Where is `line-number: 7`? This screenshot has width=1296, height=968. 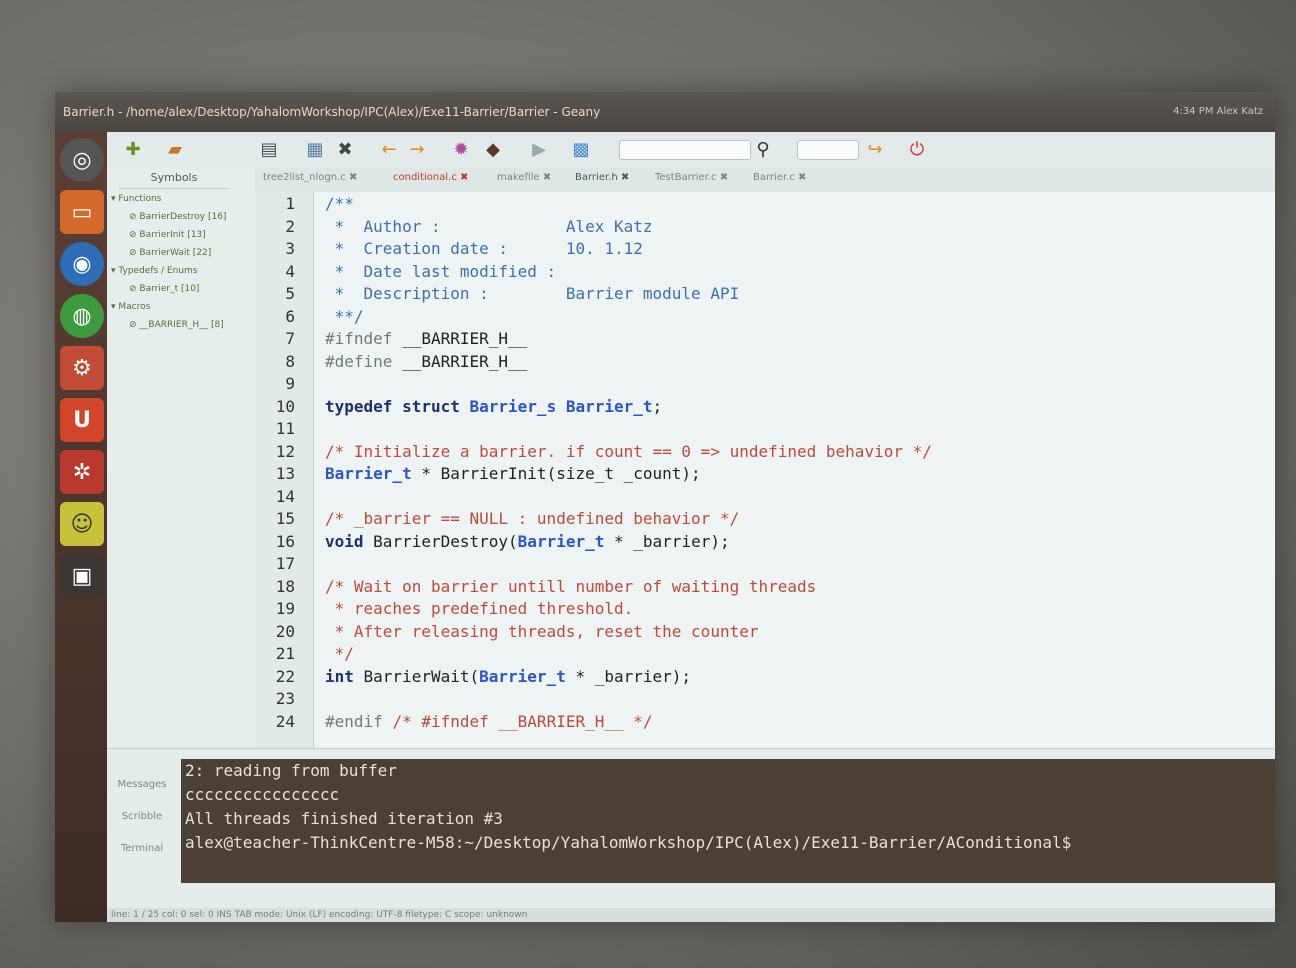 line-number: 7 is located at coordinates (290, 338).